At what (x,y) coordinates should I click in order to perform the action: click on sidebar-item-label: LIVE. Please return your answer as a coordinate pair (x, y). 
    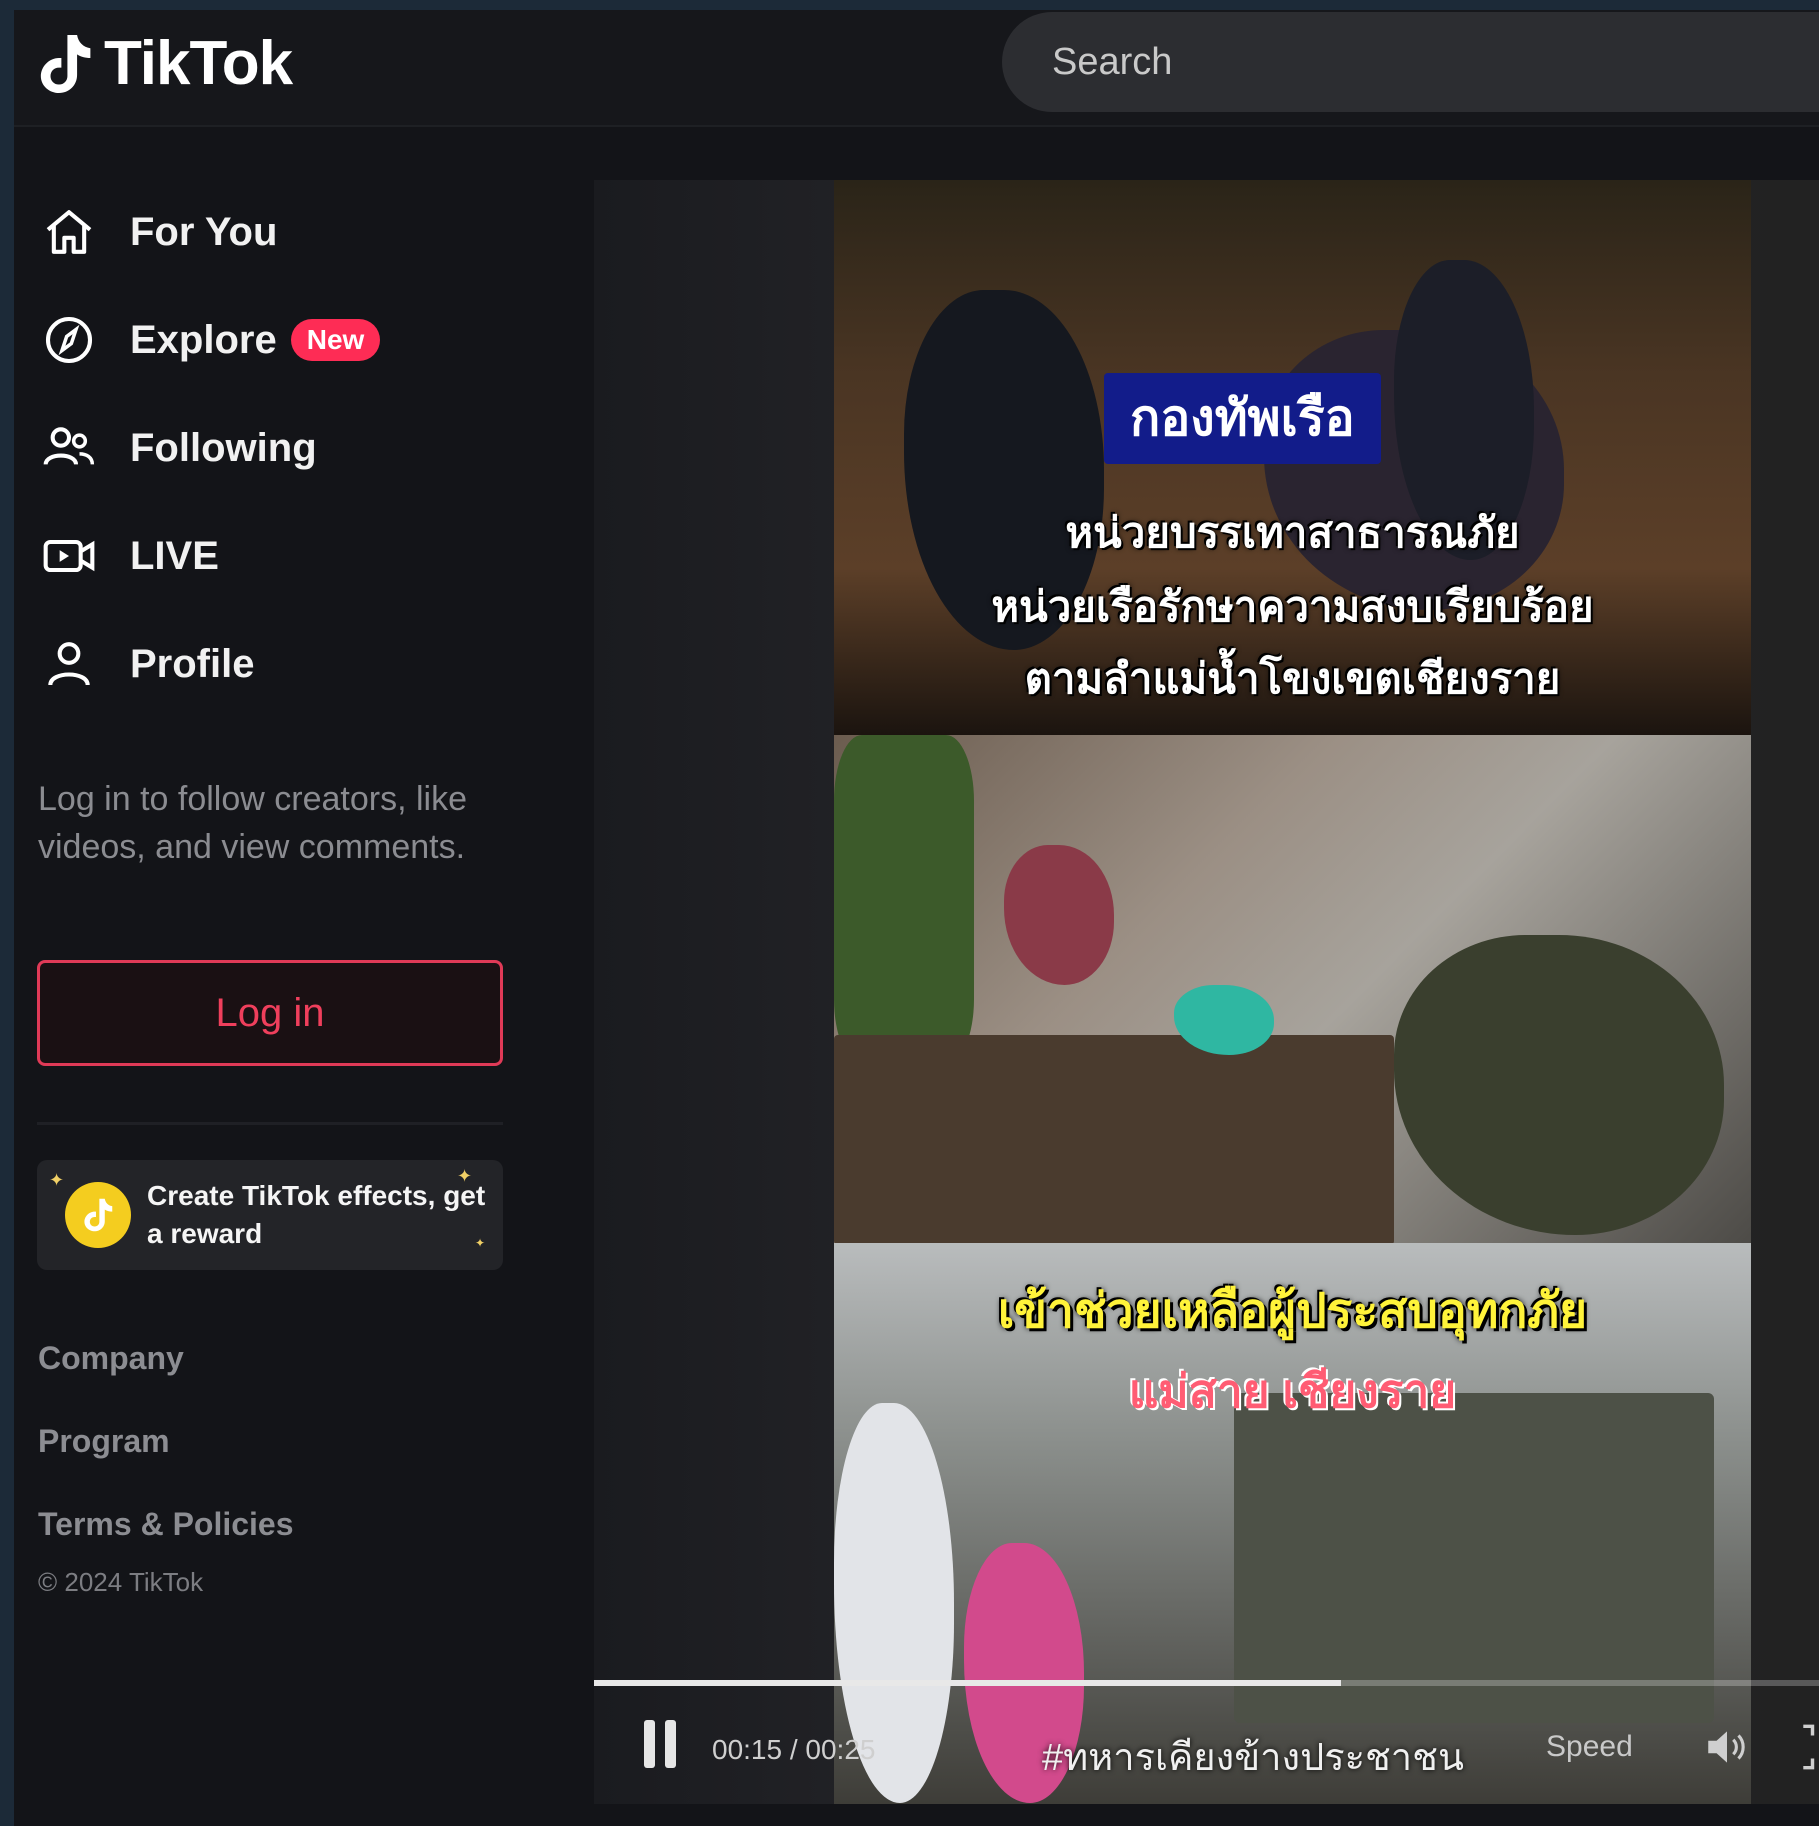
    Looking at the image, I should click on (174, 555).